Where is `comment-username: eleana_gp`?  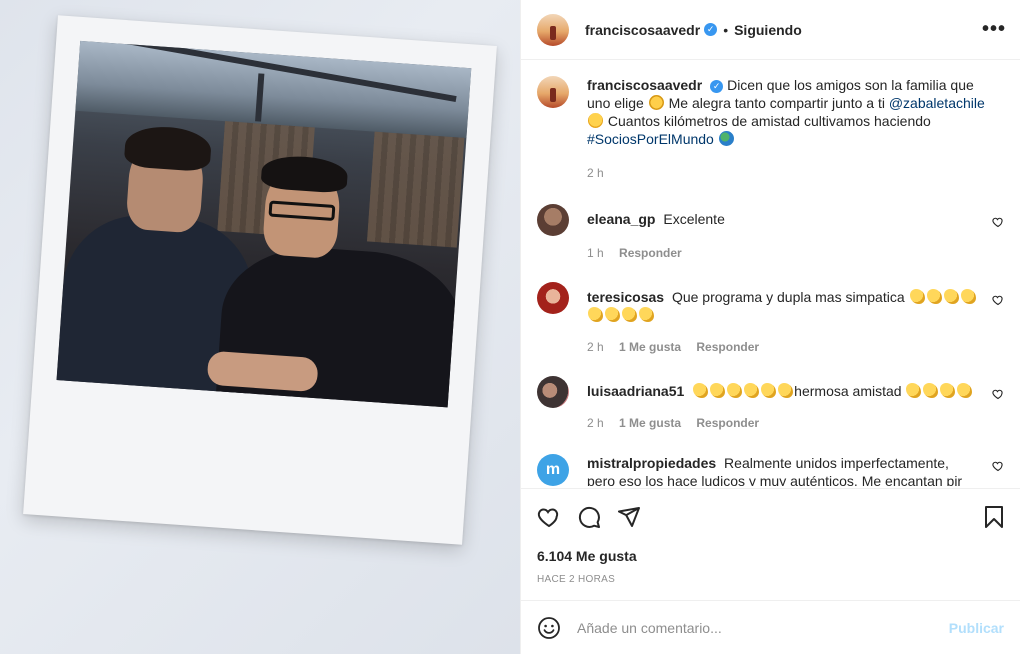
comment-username: eleana_gp is located at coordinates (621, 219).